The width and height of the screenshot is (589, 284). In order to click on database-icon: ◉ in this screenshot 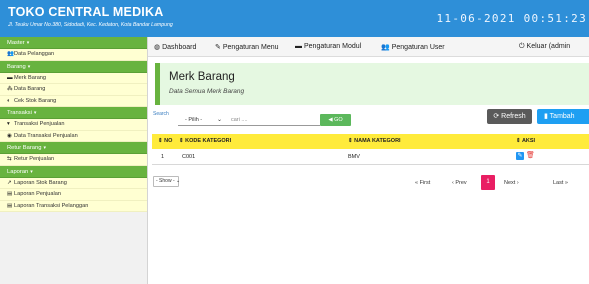, I will do `click(9, 135)`.